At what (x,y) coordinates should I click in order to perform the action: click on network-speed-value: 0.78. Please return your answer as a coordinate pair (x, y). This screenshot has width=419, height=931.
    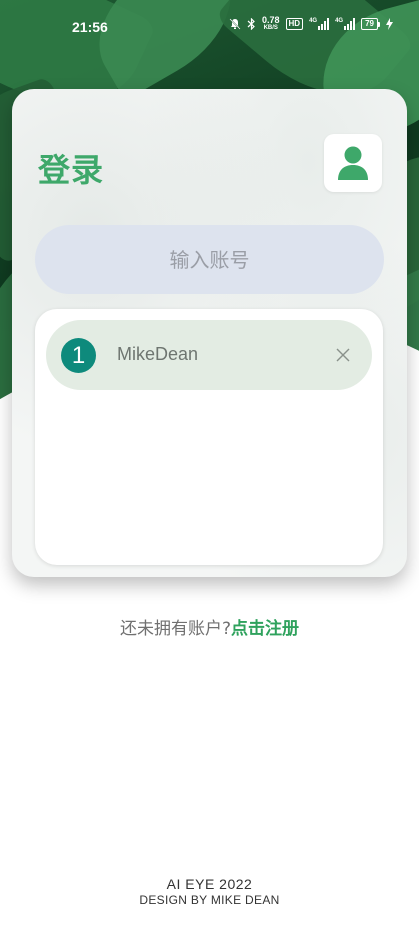
    Looking at the image, I should click on (270, 20).